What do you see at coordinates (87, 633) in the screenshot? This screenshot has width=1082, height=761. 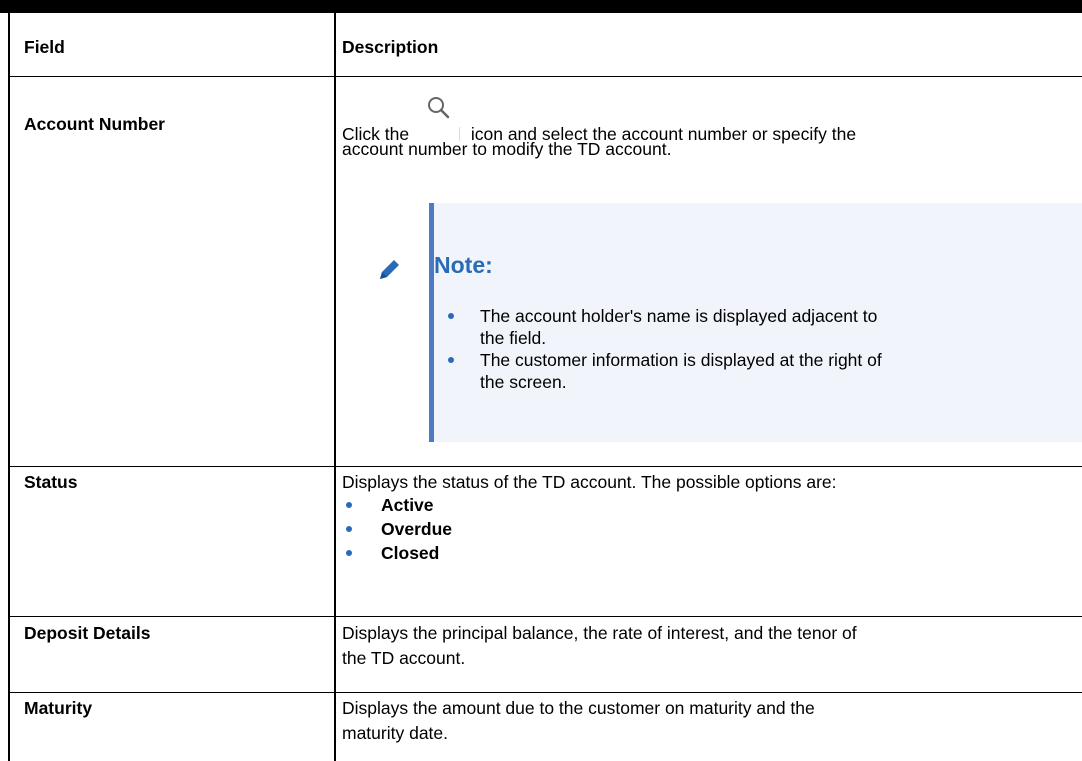 I see `field-deposit-details: Deposit Details` at bounding box center [87, 633].